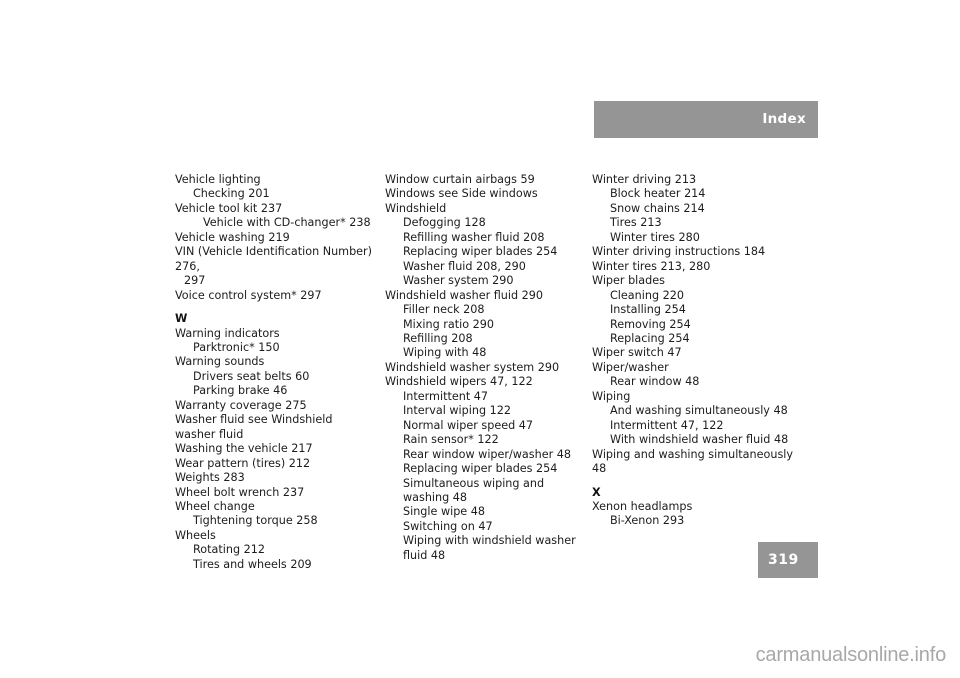  Describe the element at coordinates (630, 367) in the screenshot. I see `index-entry: Wiper/washer` at that location.